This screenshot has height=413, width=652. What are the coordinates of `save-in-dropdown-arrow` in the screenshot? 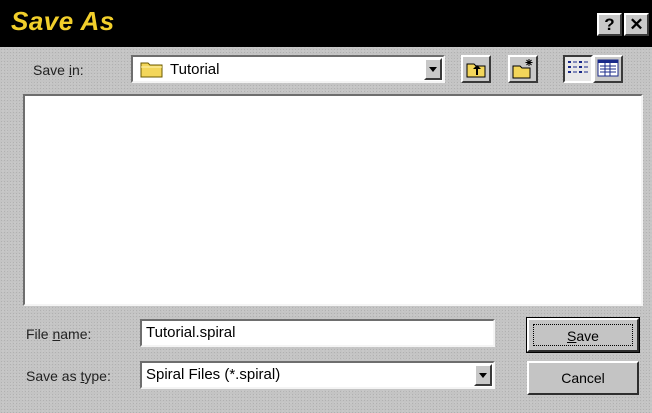 It's located at (433, 69).